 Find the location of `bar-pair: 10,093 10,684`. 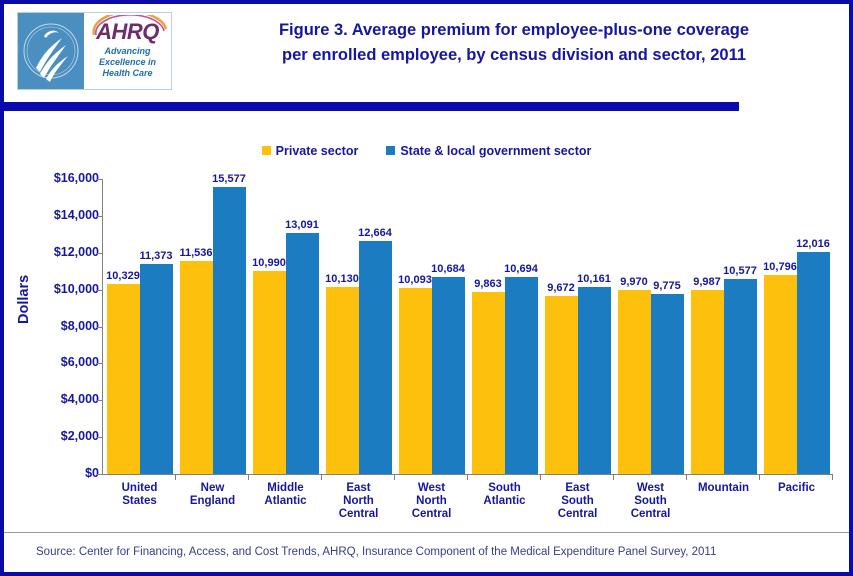

bar-pair: 10,093 10,684 is located at coordinates (431, 294).